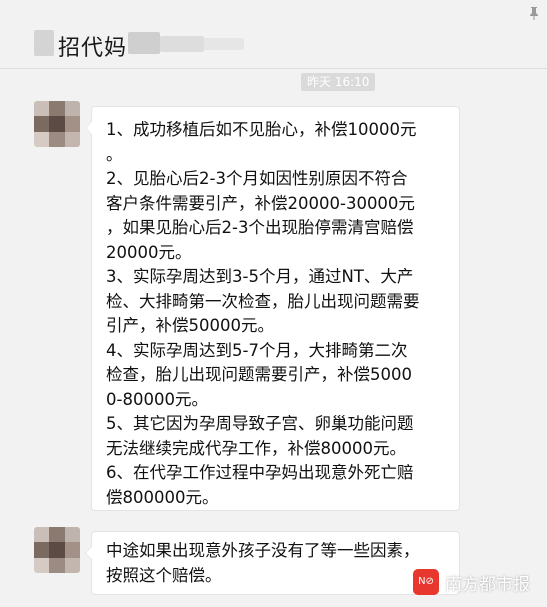 This screenshot has height=607, width=547. What do you see at coordinates (272, 563) in the screenshot?
I see `message-bubble-followup: 中途如果出现意外孩子没有了等一些因素， 按照这个赔偿。` at bounding box center [272, 563].